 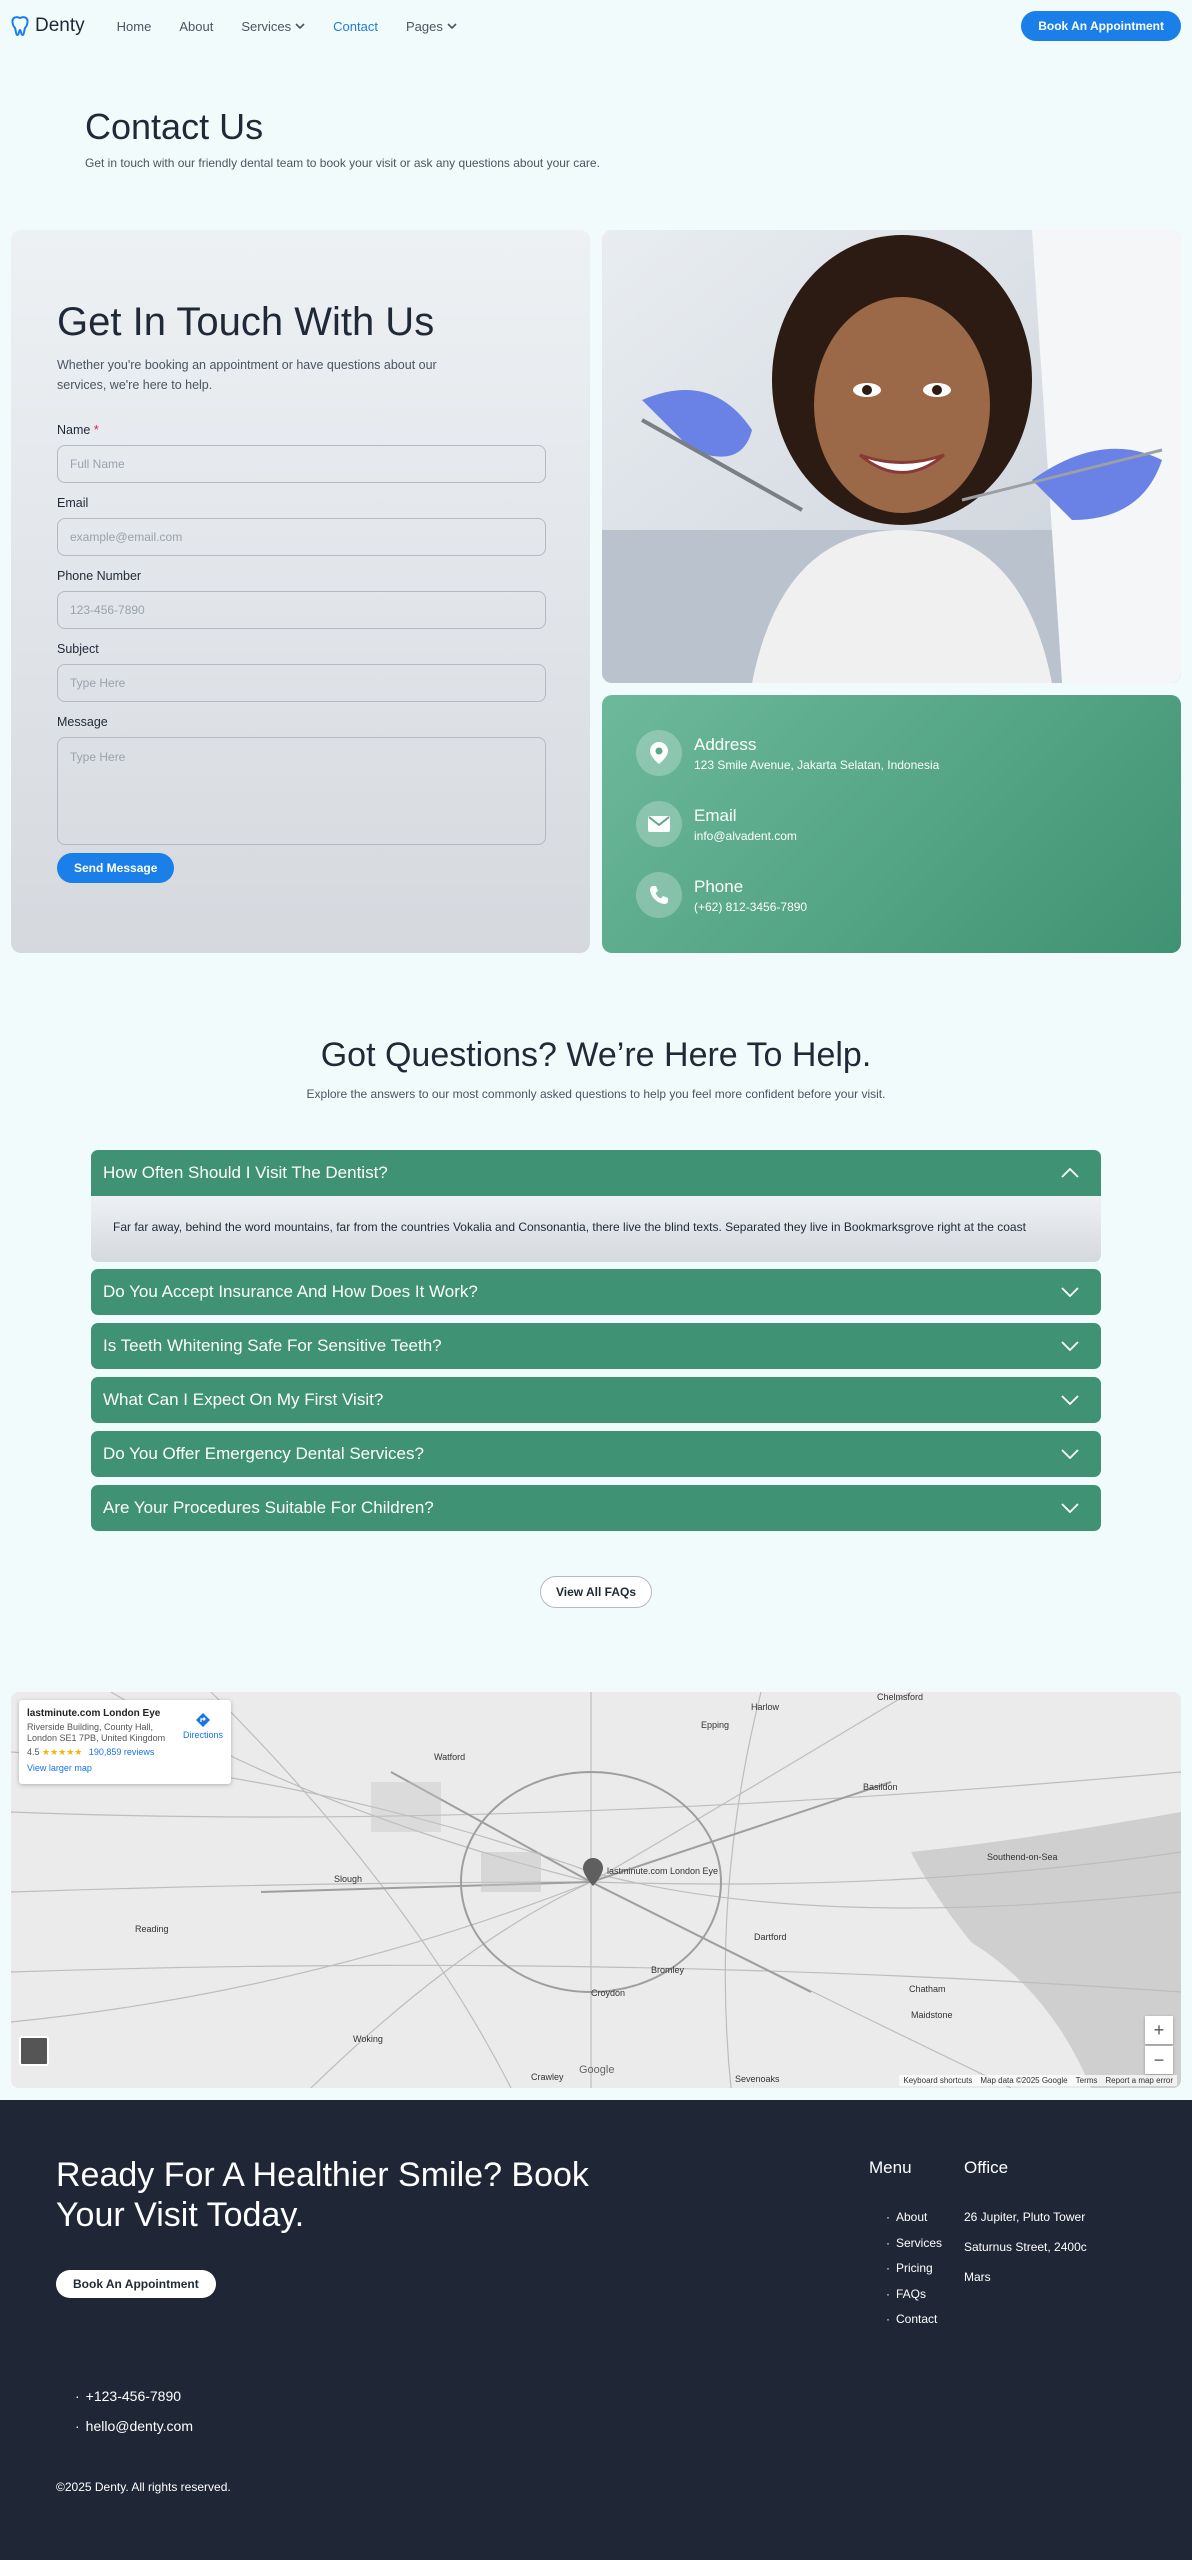 What do you see at coordinates (450, 1757) in the screenshot?
I see `map-label: Watford` at bounding box center [450, 1757].